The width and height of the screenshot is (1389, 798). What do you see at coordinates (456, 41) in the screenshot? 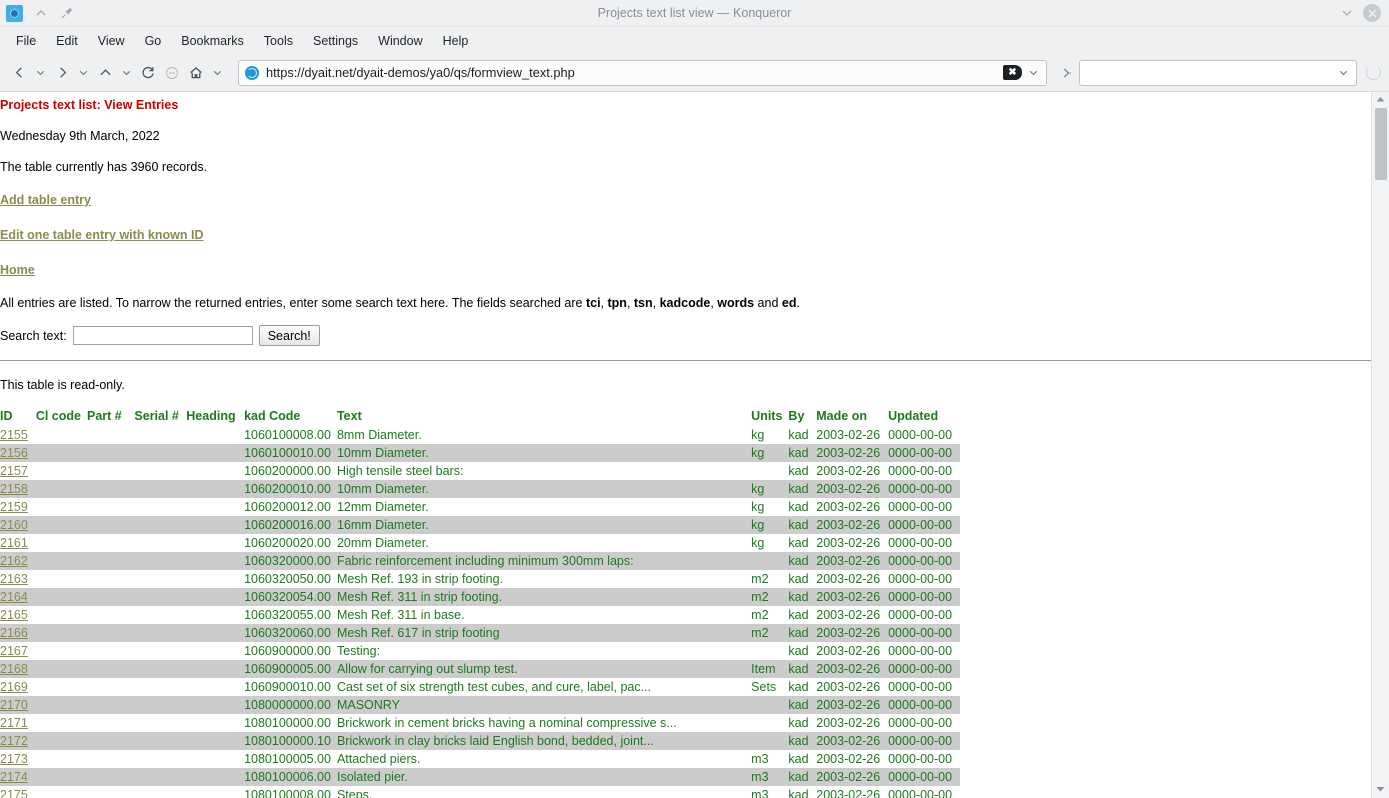
I see `menu-help: Help` at bounding box center [456, 41].